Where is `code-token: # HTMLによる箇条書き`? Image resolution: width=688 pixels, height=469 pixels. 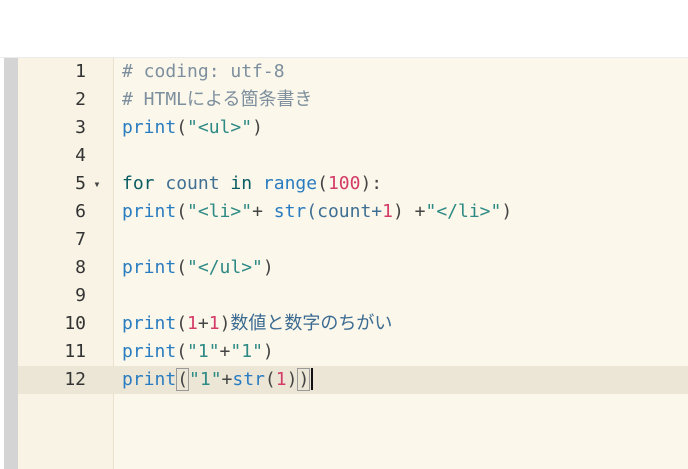 code-token: # HTMLによる箇条書き is located at coordinates (217, 99).